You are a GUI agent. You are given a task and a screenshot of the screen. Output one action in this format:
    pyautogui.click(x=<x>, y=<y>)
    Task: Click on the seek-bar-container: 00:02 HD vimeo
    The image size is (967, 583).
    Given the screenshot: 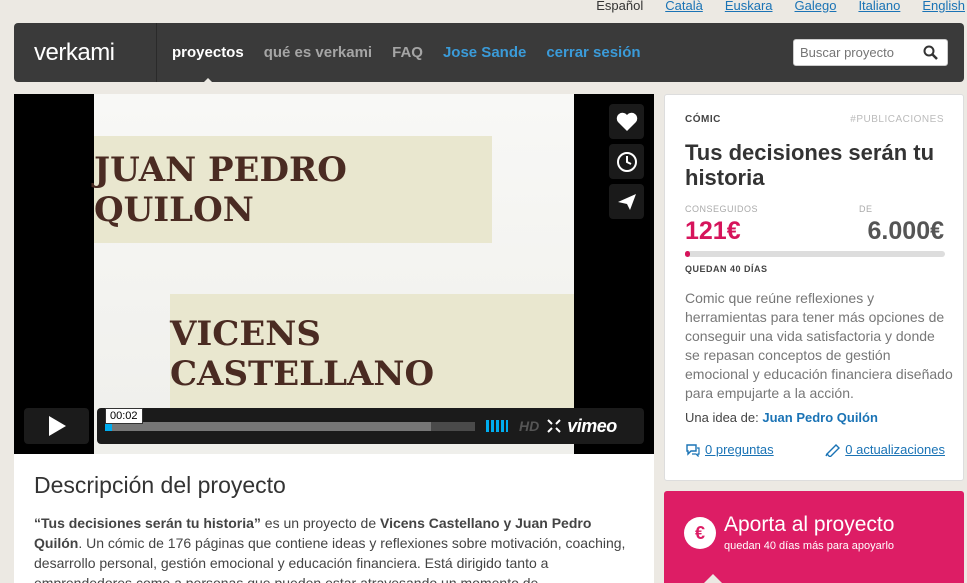 What is the action you would take?
    pyautogui.click(x=370, y=425)
    